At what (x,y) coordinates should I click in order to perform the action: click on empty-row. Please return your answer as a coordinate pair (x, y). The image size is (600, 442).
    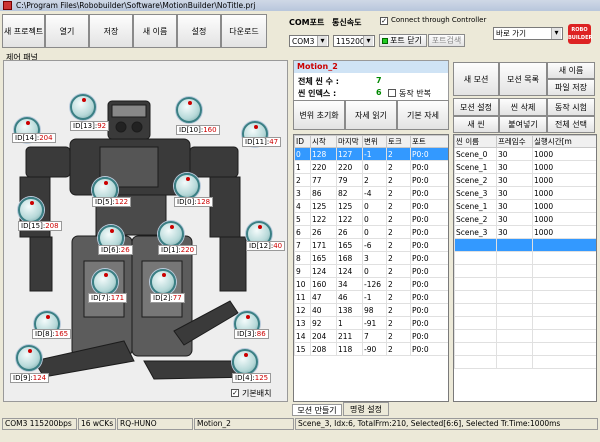
    Looking at the image, I should click on (525, 245).